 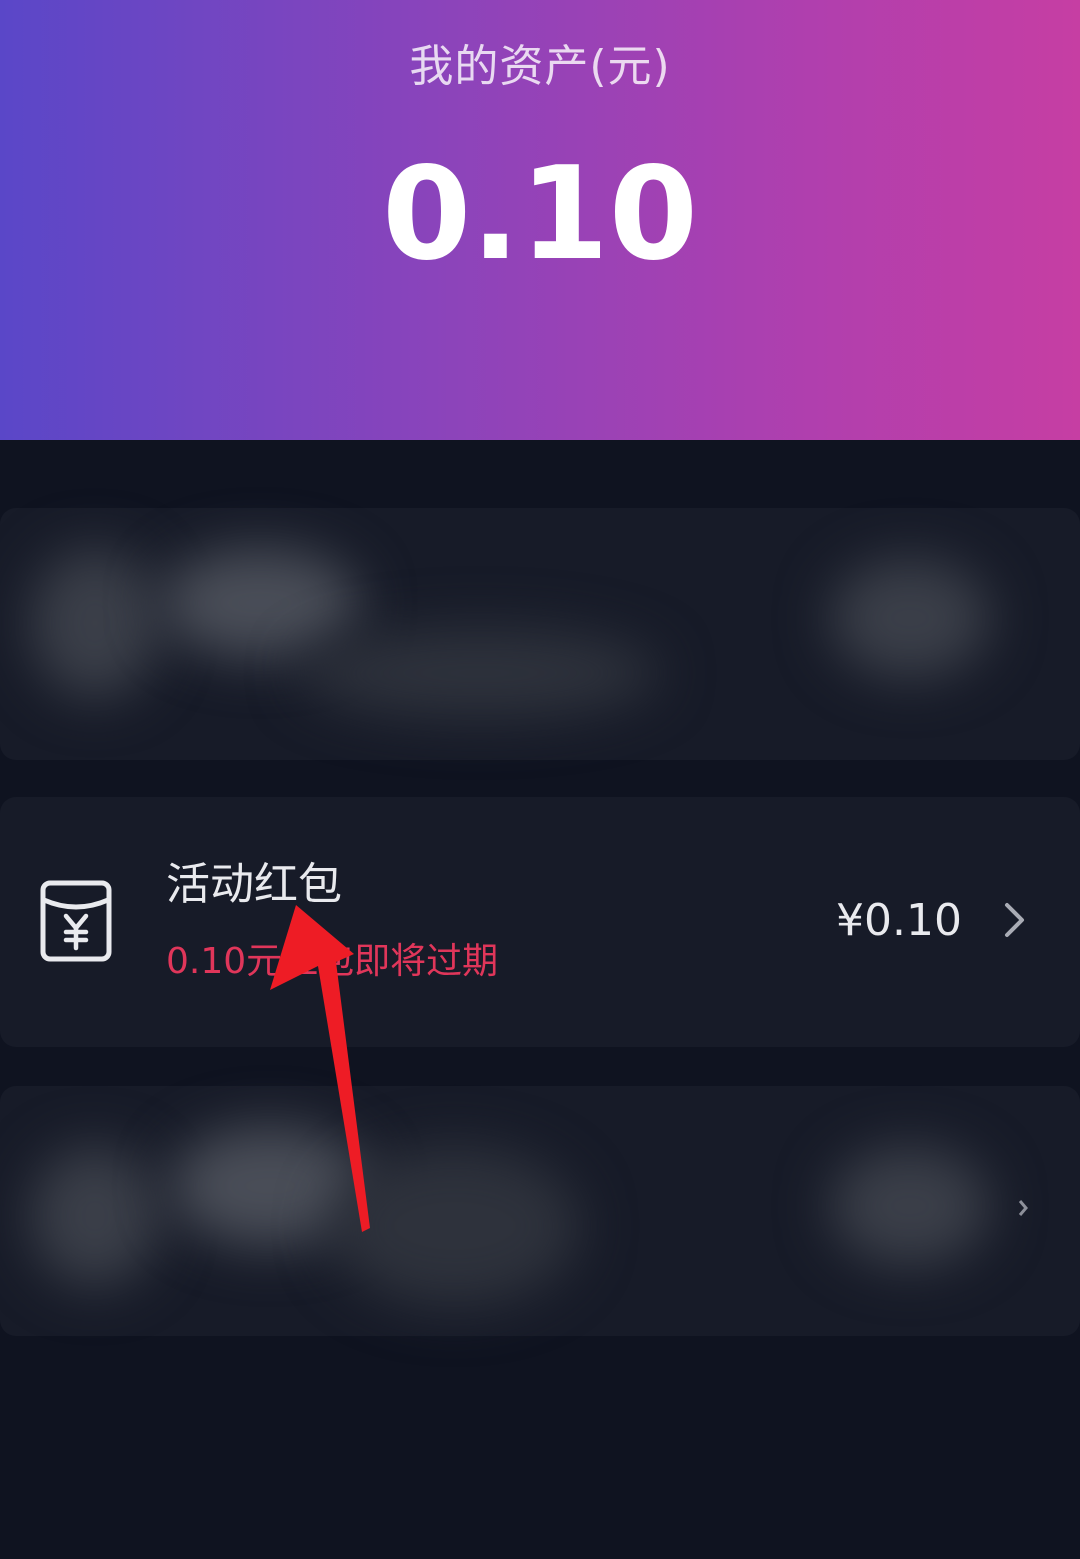 What do you see at coordinates (540, 214) in the screenshot?
I see `assets-amount: 0.10` at bounding box center [540, 214].